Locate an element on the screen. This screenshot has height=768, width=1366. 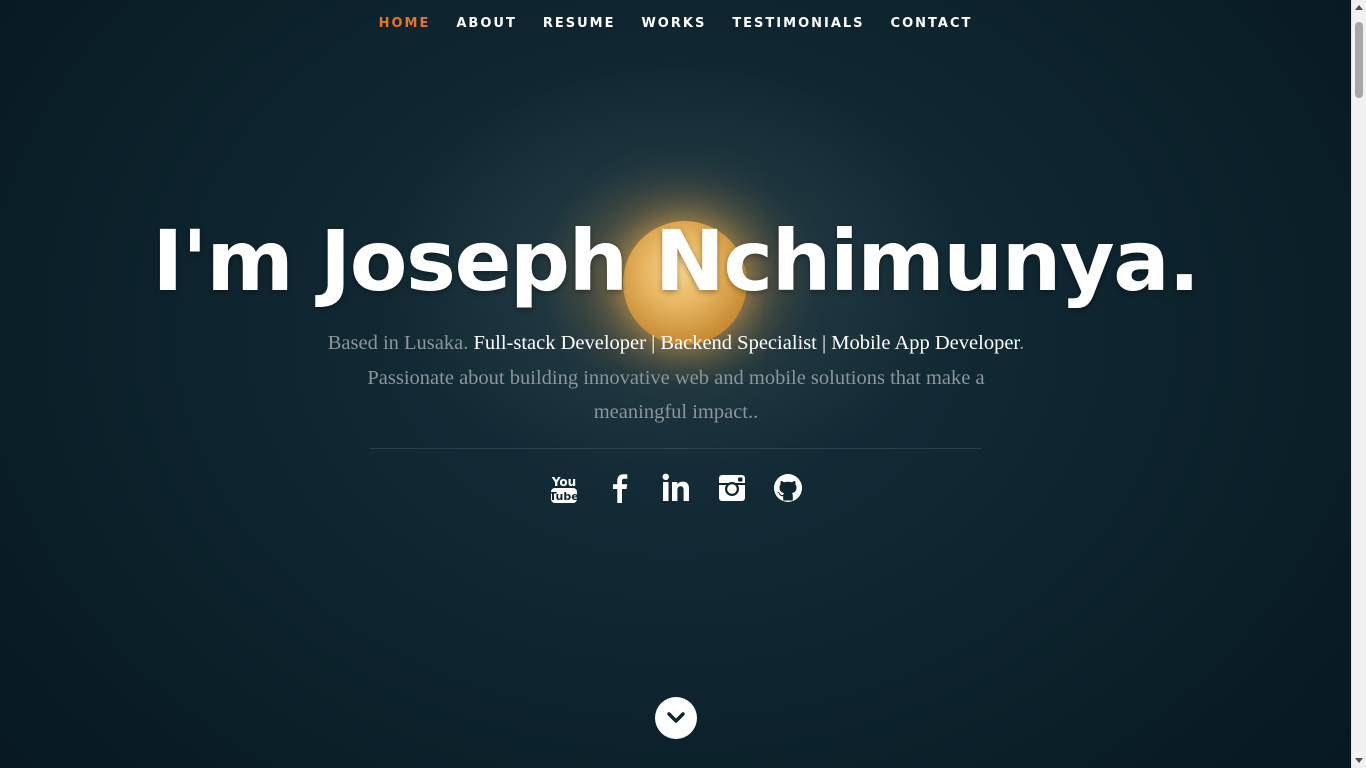
scroll-down-arrow-icon is located at coordinates (1359, 760).